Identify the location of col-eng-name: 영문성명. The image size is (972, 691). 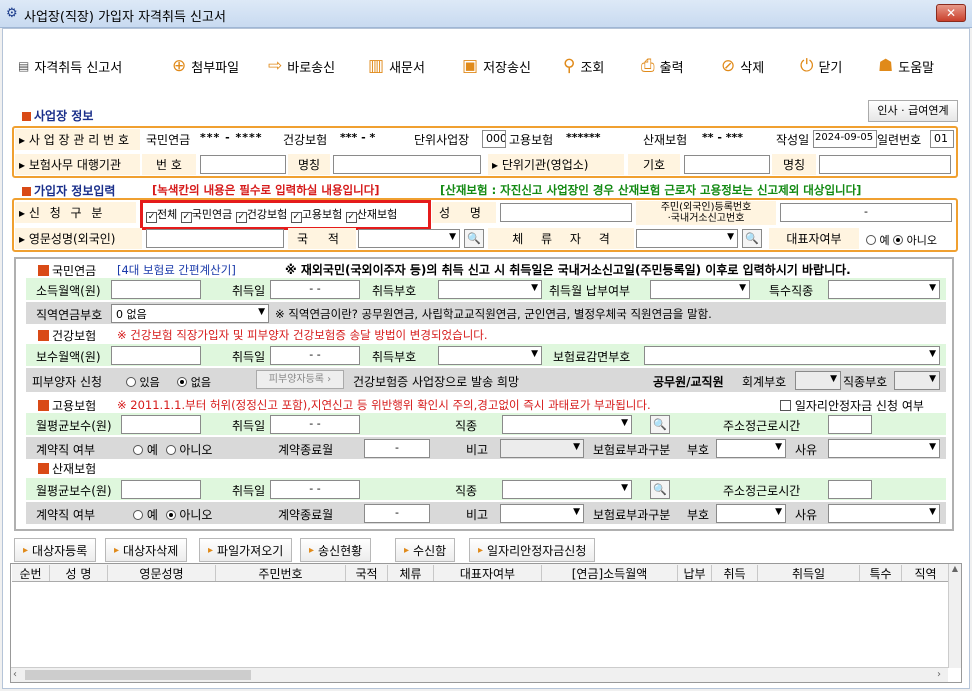
(162, 573).